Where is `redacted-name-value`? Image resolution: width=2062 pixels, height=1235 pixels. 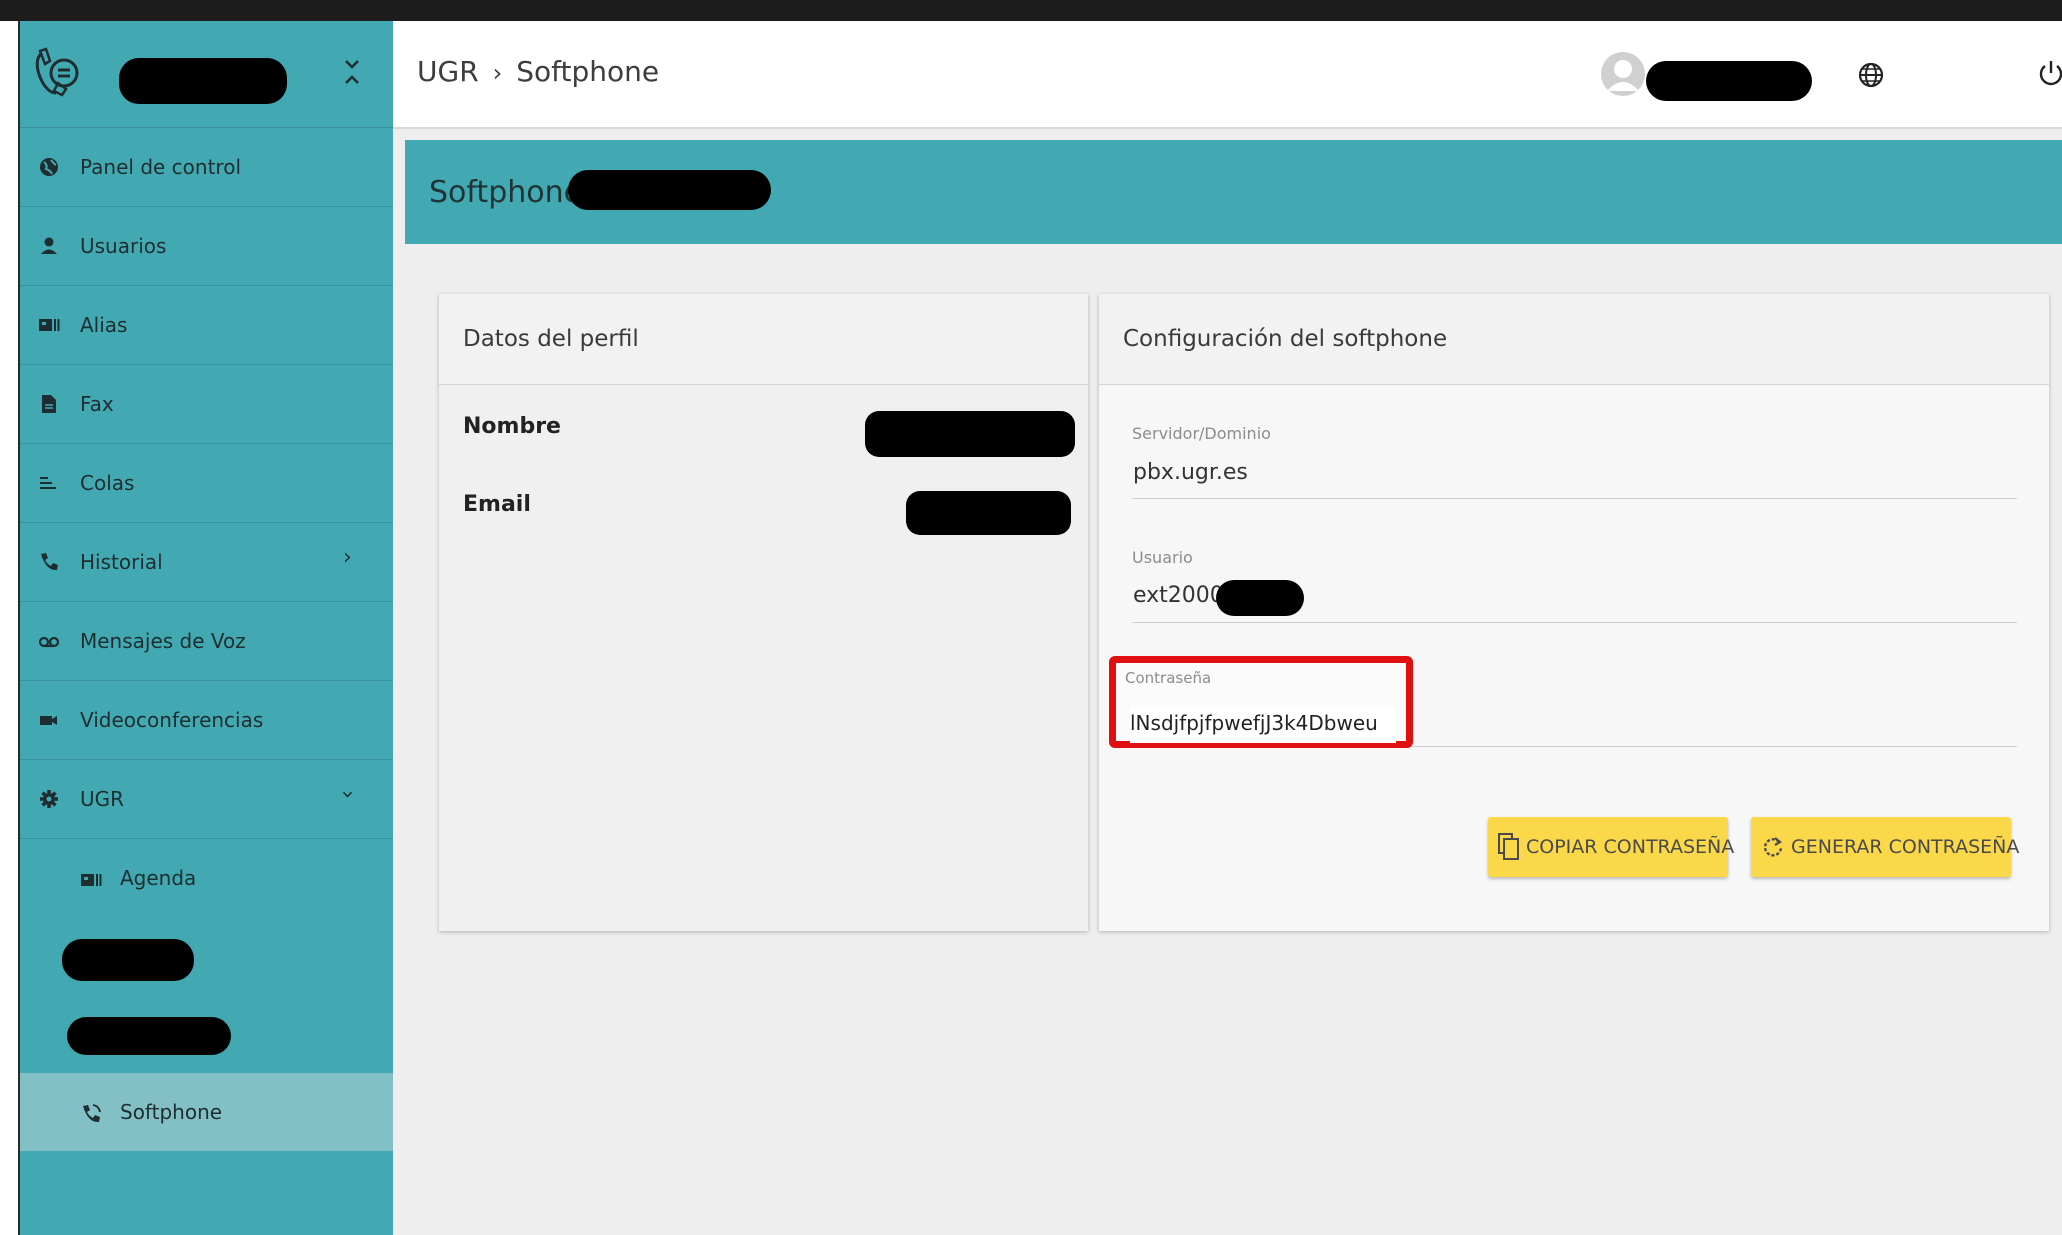 redacted-name-value is located at coordinates (970, 434).